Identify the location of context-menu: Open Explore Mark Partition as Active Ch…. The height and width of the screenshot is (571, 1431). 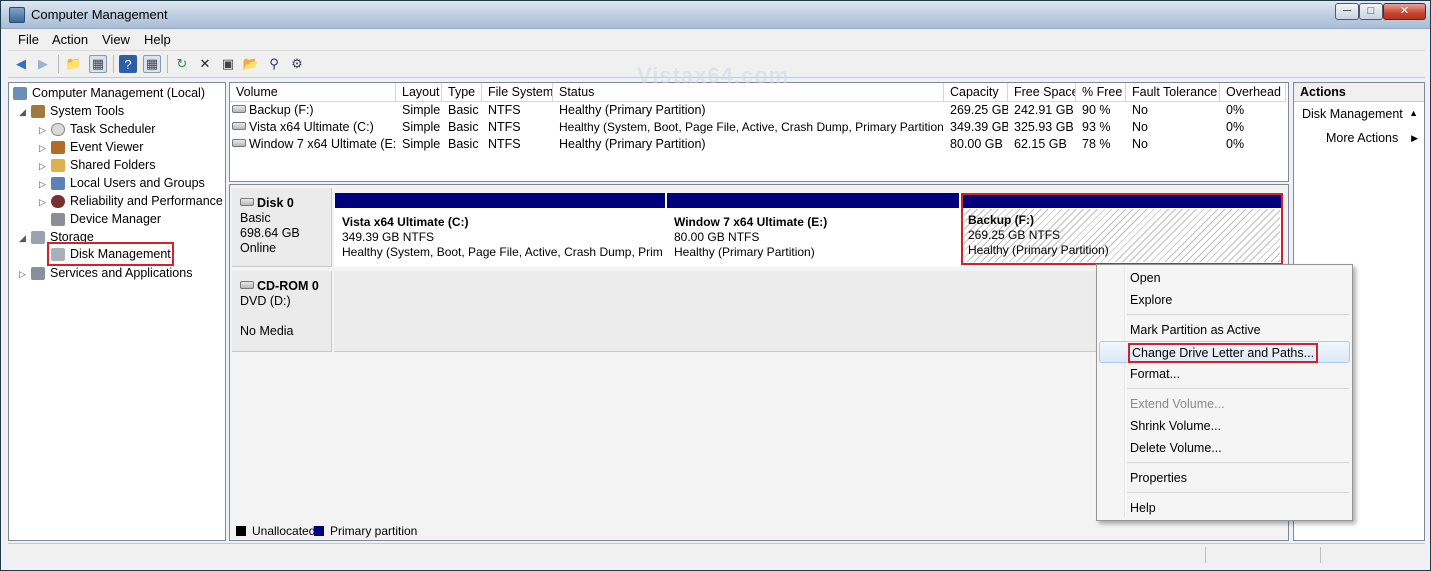
(1224, 392).